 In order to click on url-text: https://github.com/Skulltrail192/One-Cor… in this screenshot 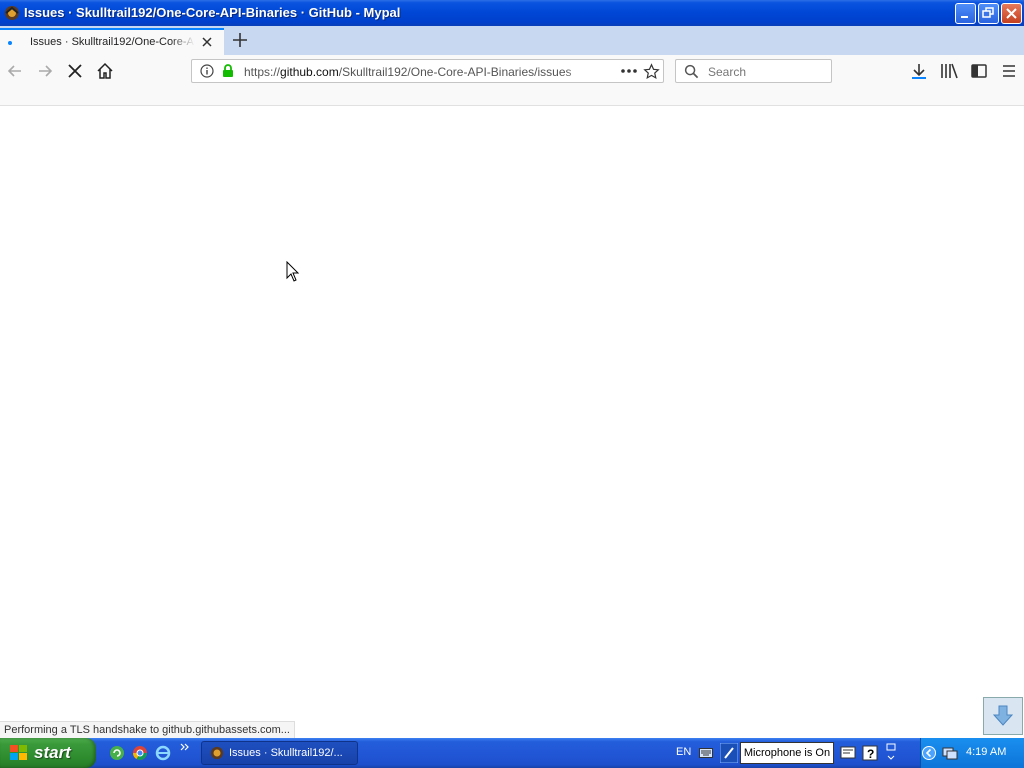, I will do `click(418, 72)`.